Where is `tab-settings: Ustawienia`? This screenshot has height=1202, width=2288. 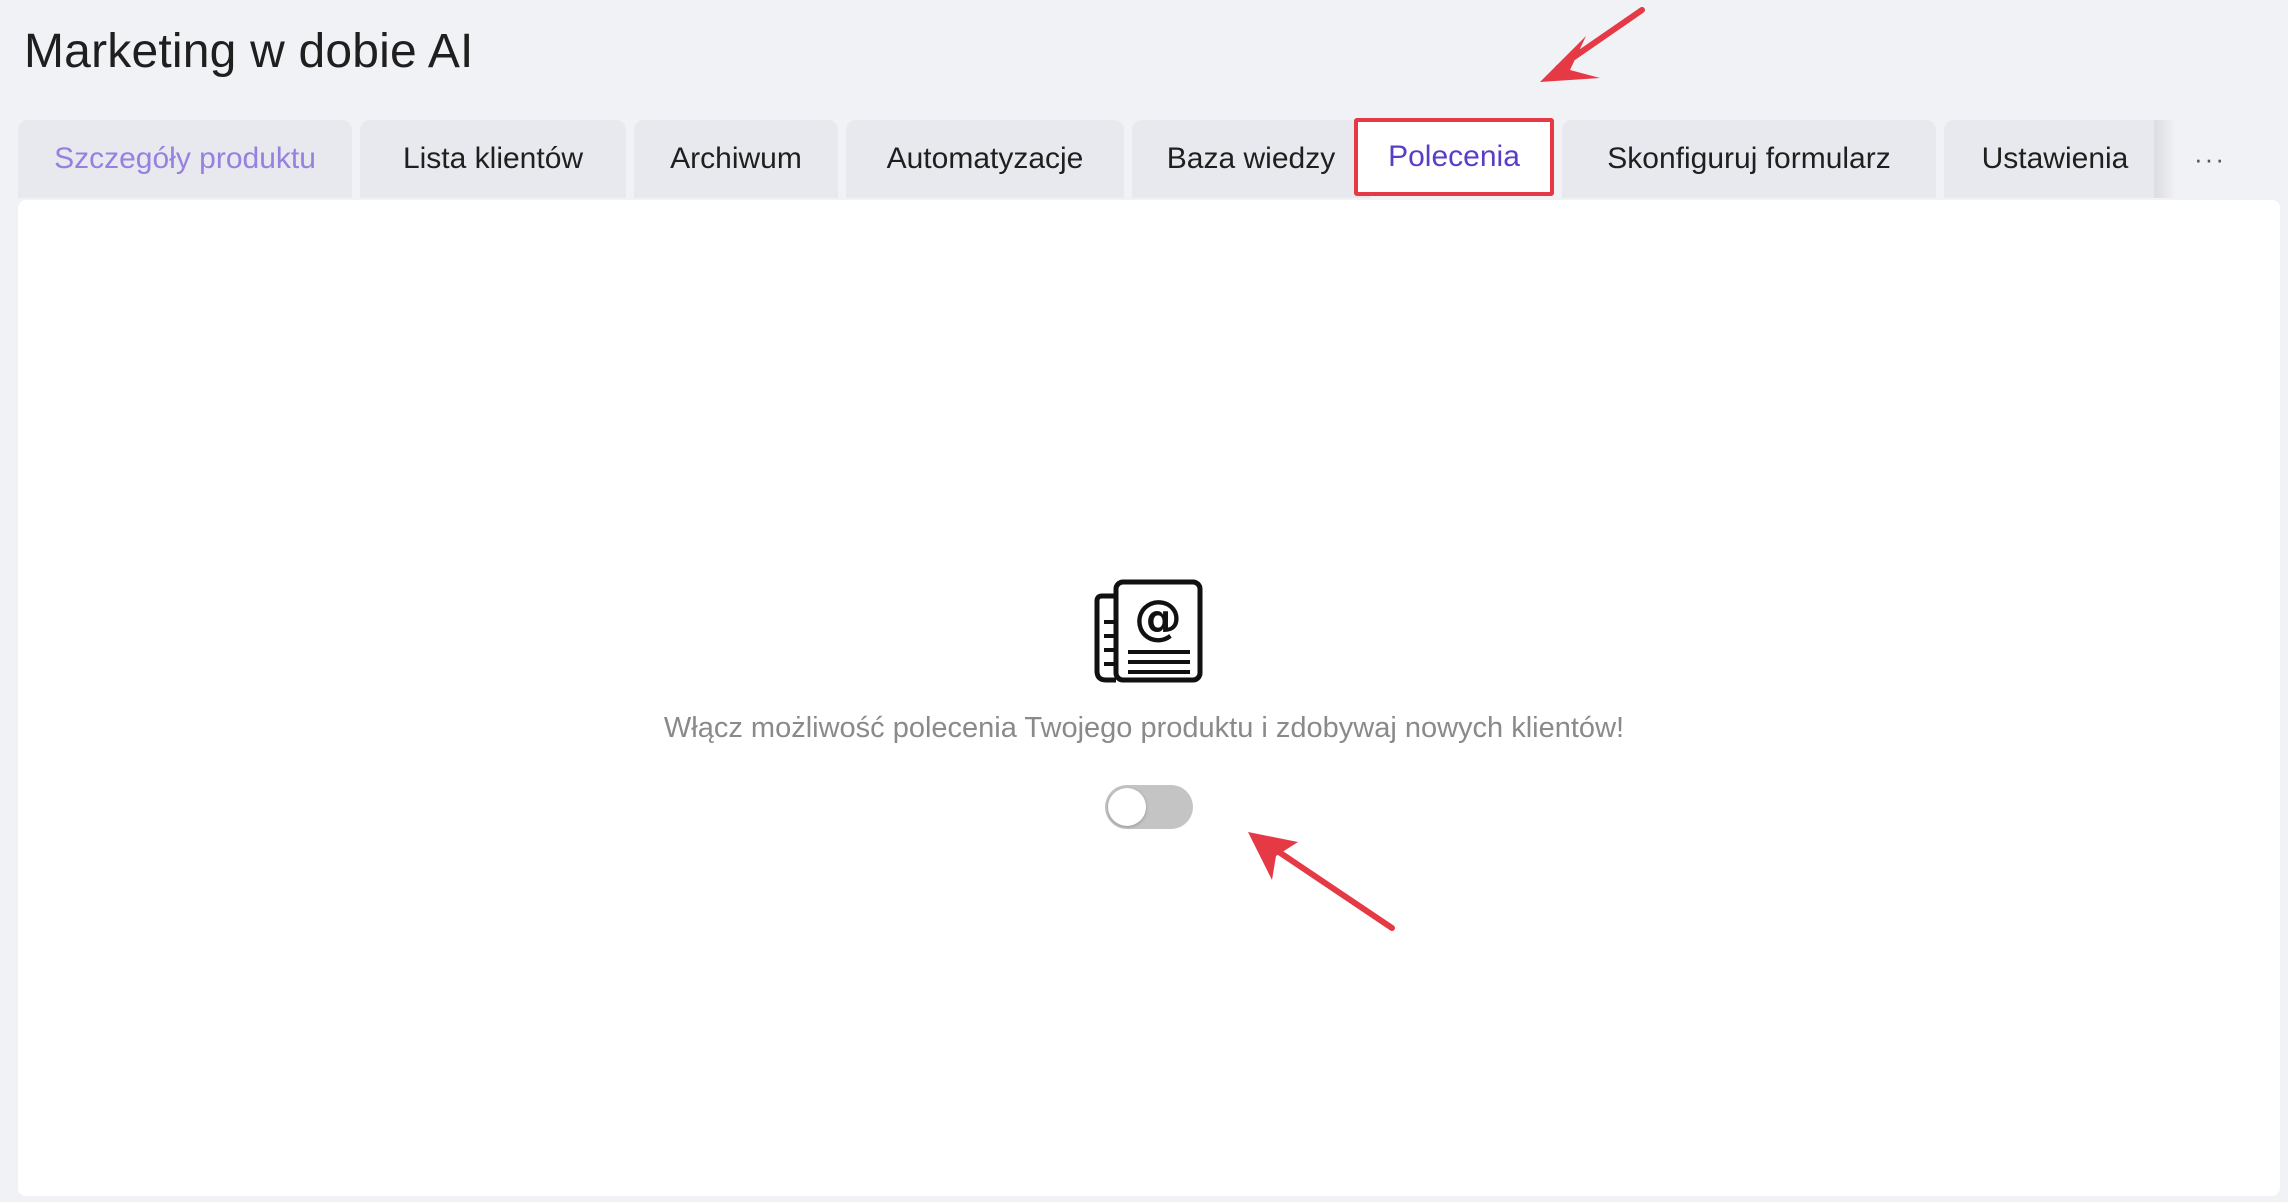
tab-settings: Ustawienia is located at coordinates (2055, 159).